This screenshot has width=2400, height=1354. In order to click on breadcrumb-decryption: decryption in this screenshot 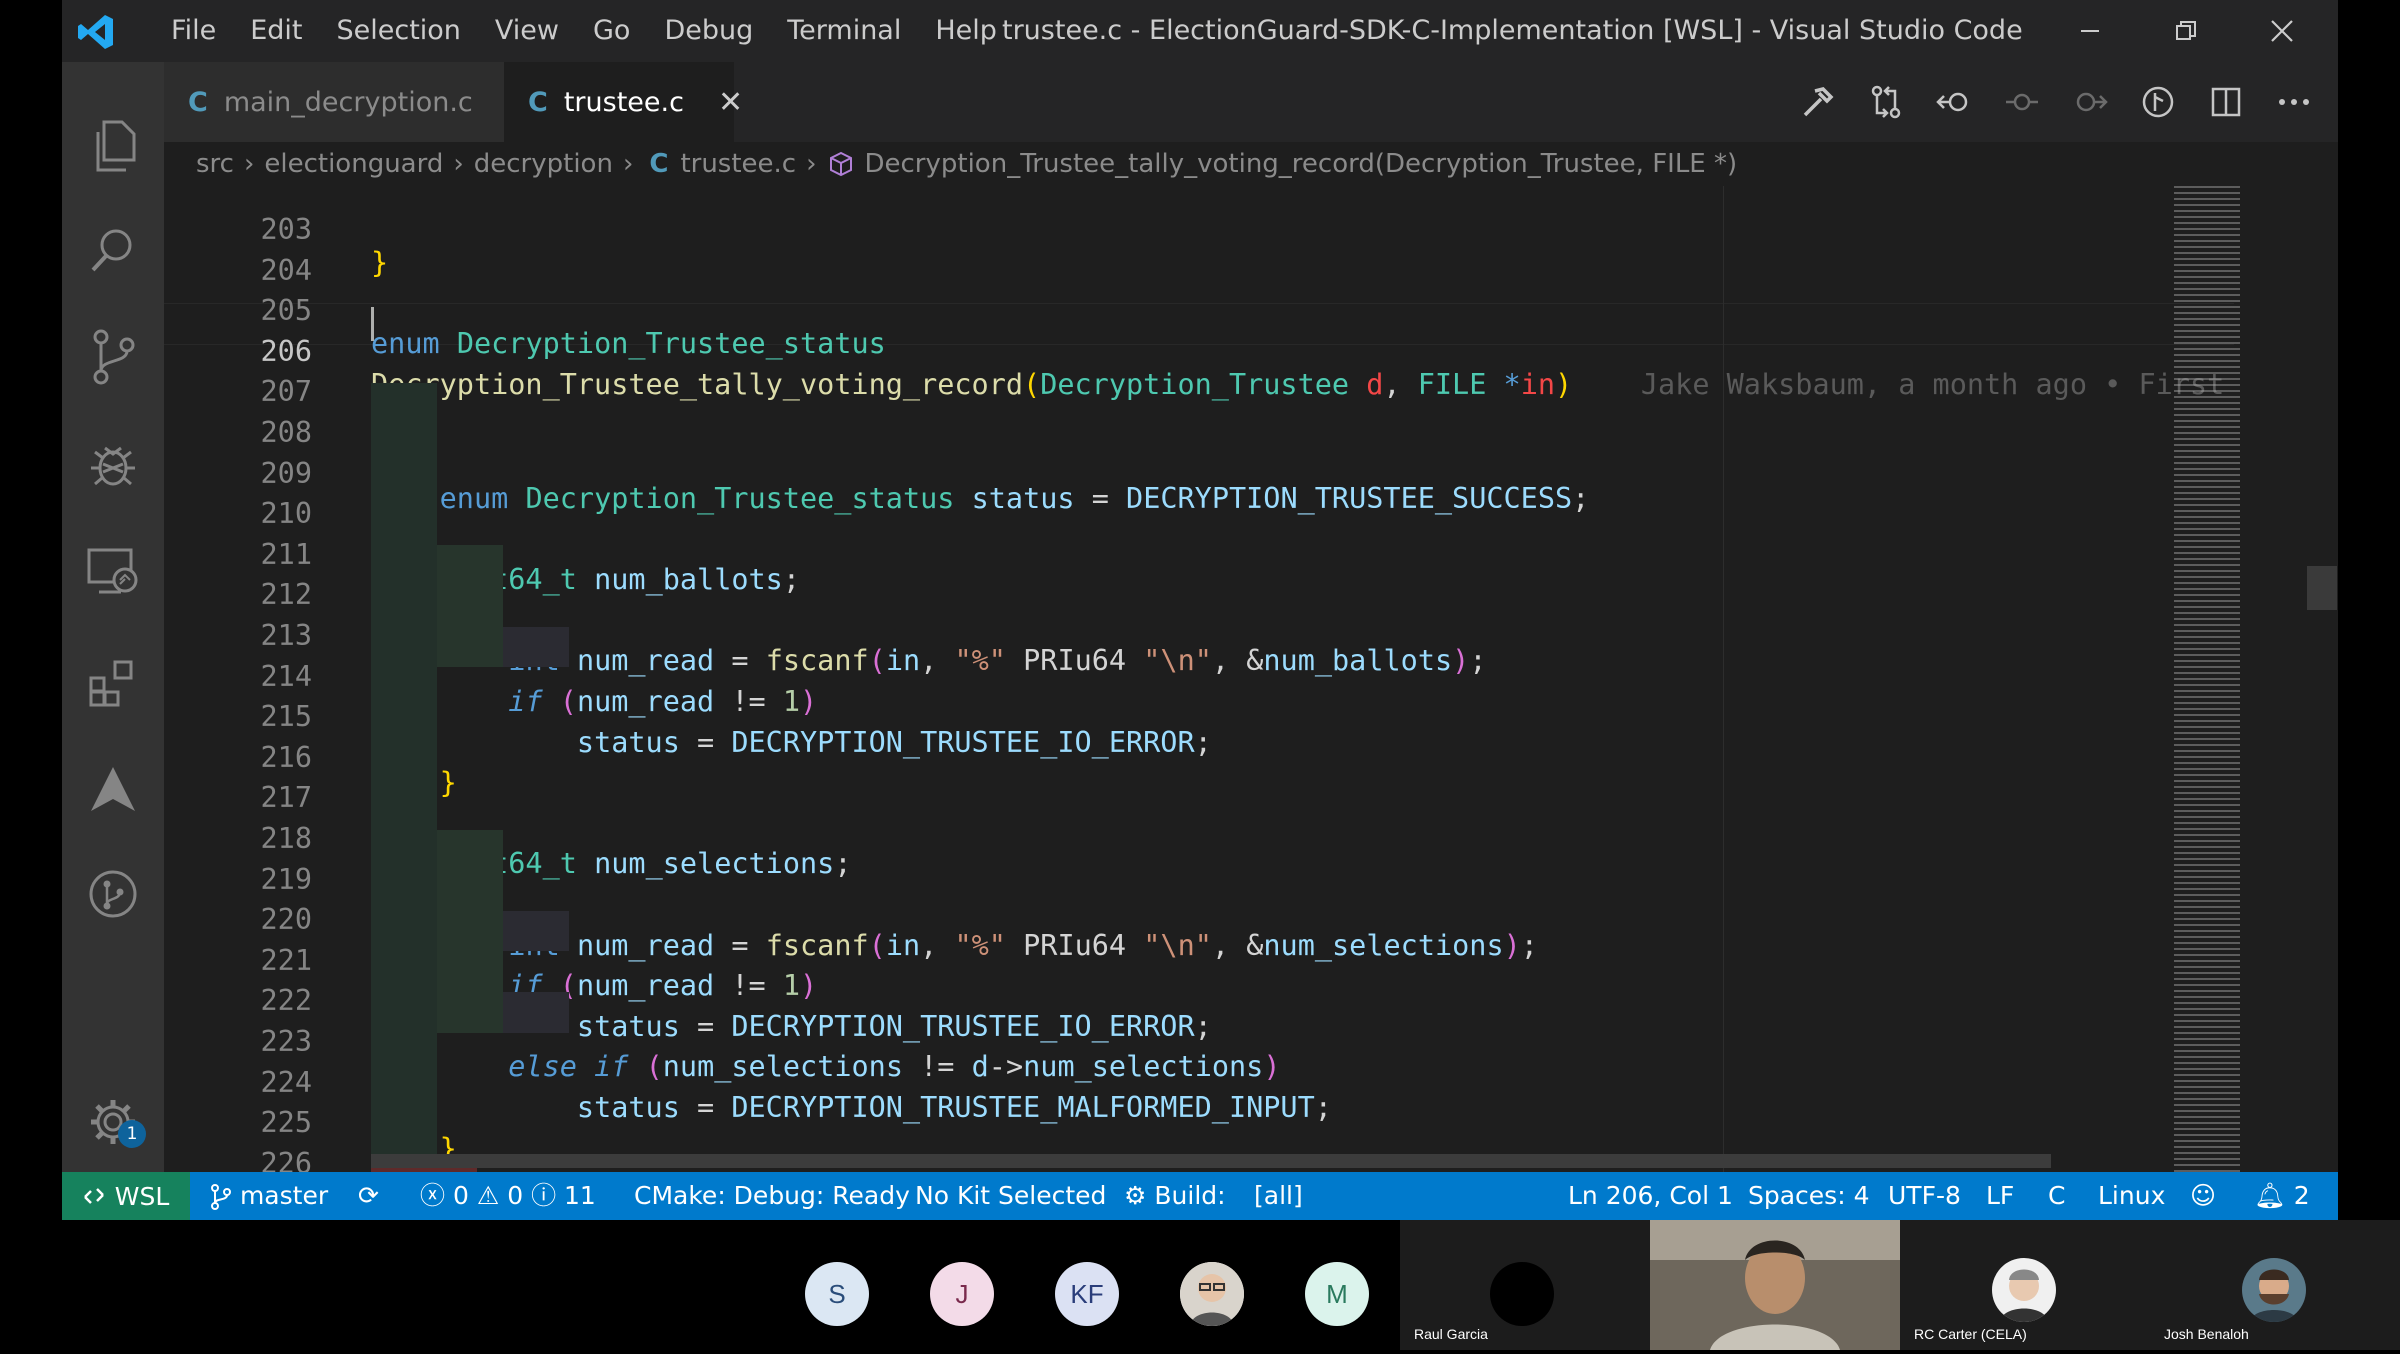, I will do `click(543, 164)`.